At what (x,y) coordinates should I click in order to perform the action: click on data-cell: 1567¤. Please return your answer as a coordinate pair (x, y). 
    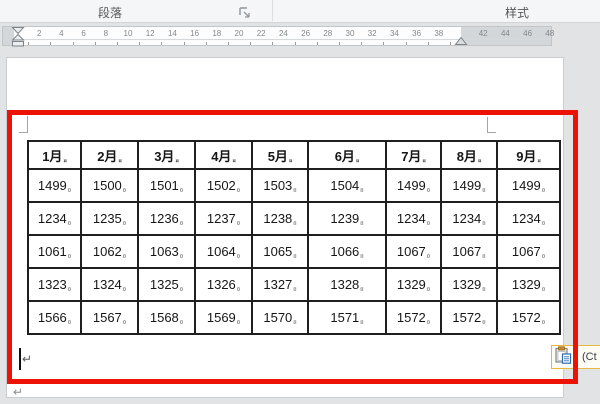
    Looking at the image, I should click on (109, 317).